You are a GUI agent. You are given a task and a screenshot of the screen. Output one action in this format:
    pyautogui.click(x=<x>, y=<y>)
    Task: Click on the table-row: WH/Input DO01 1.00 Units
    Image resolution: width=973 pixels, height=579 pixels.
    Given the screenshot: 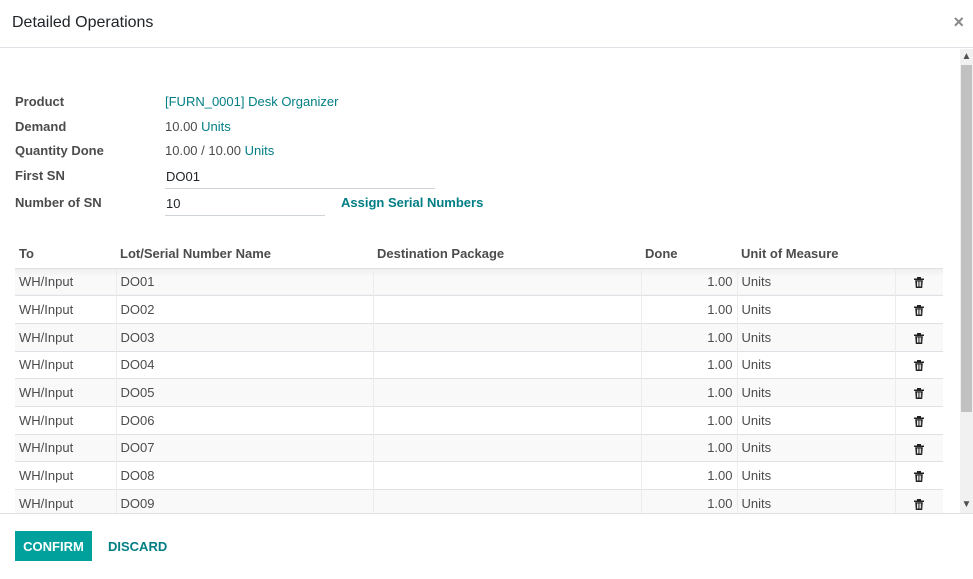 What is the action you would take?
    pyautogui.click(x=479, y=281)
    